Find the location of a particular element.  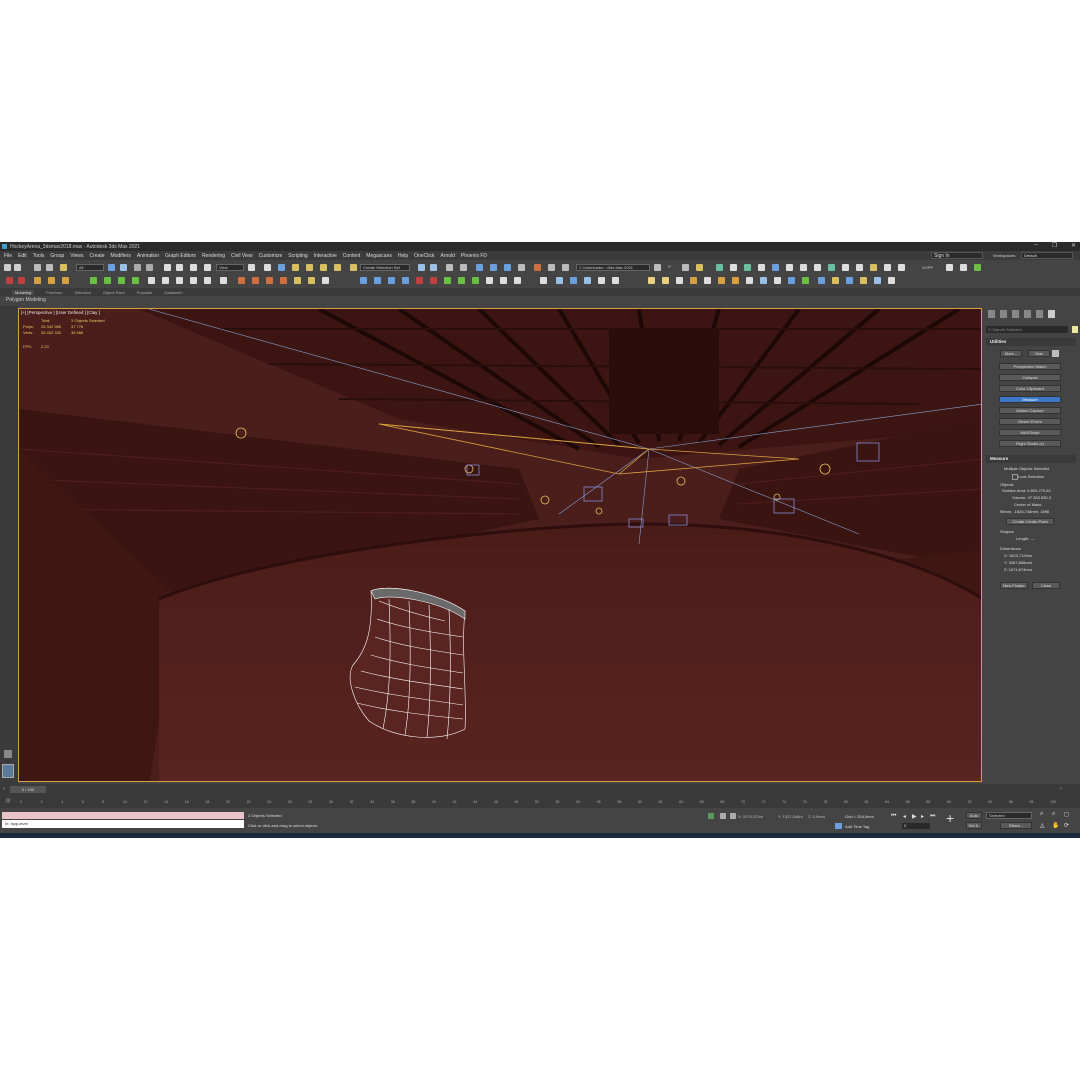

close-icon: ✕ is located at coordinates (1073, 245).